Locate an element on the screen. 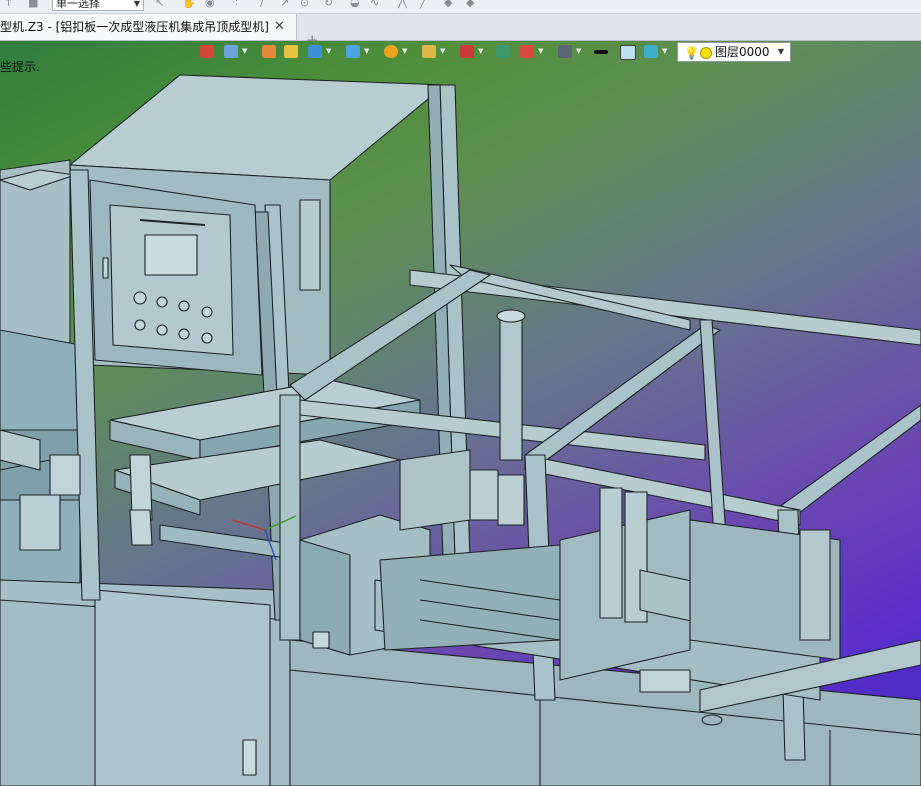  plane-icon is located at coordinates (353, 51).